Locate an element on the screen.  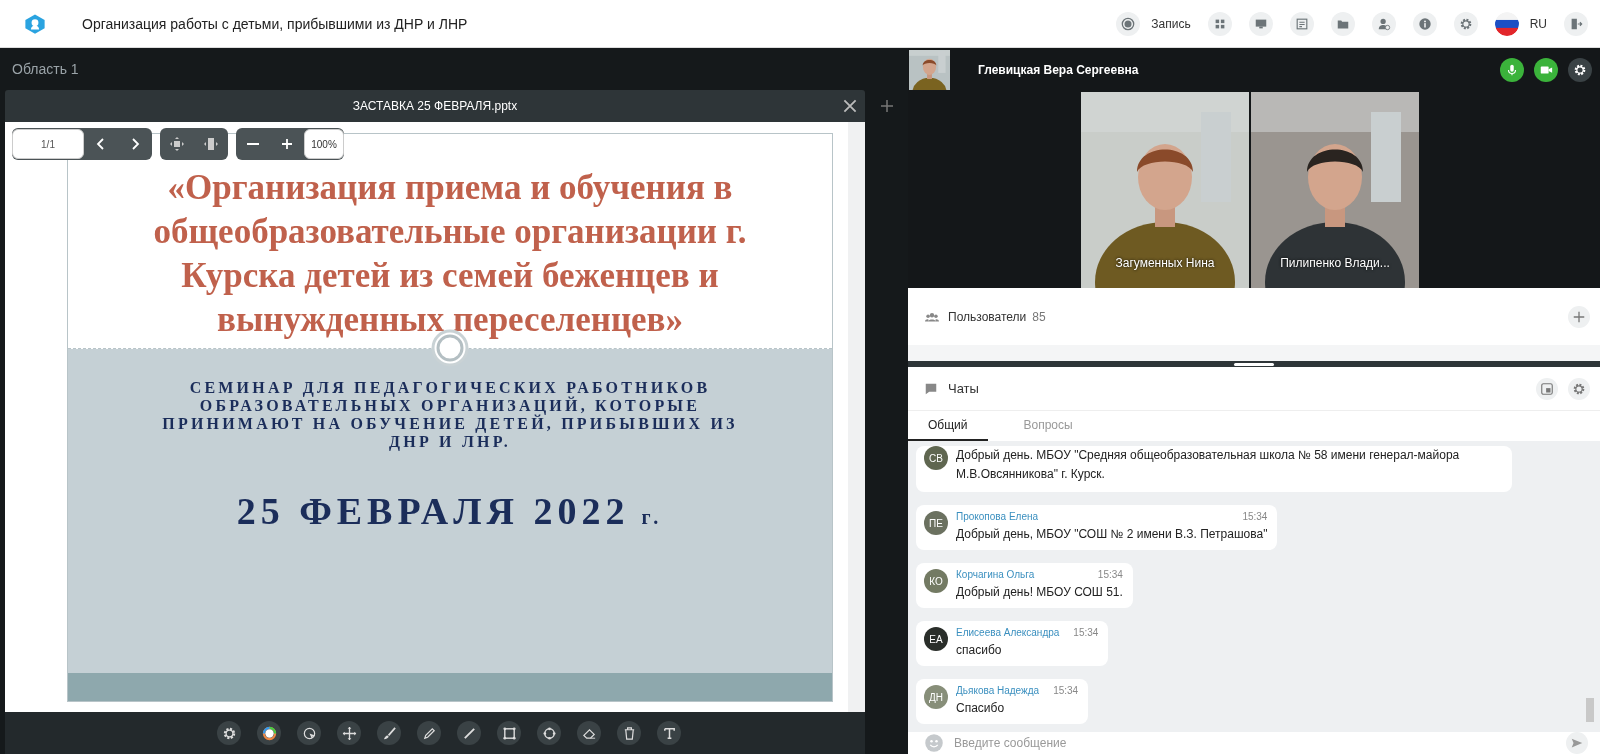
document-button is located at coordinates (1301, 23).